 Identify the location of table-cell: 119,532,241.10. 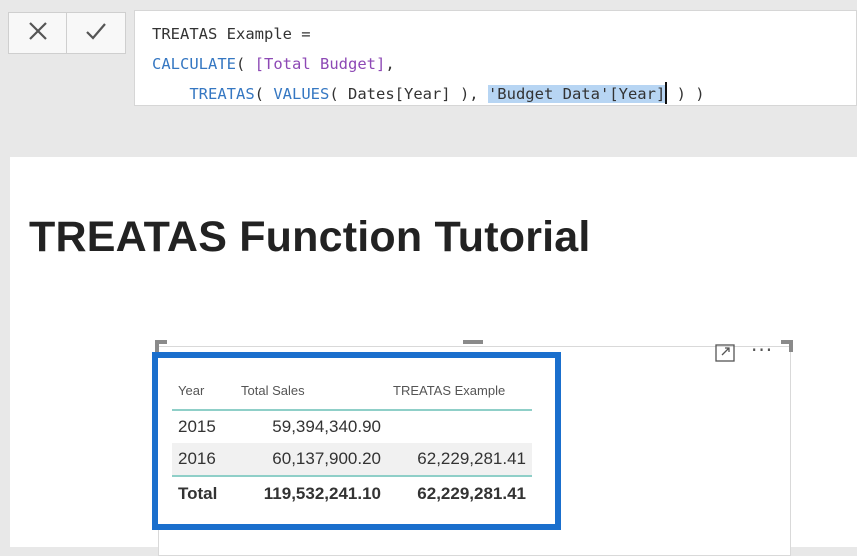
(308, 492).